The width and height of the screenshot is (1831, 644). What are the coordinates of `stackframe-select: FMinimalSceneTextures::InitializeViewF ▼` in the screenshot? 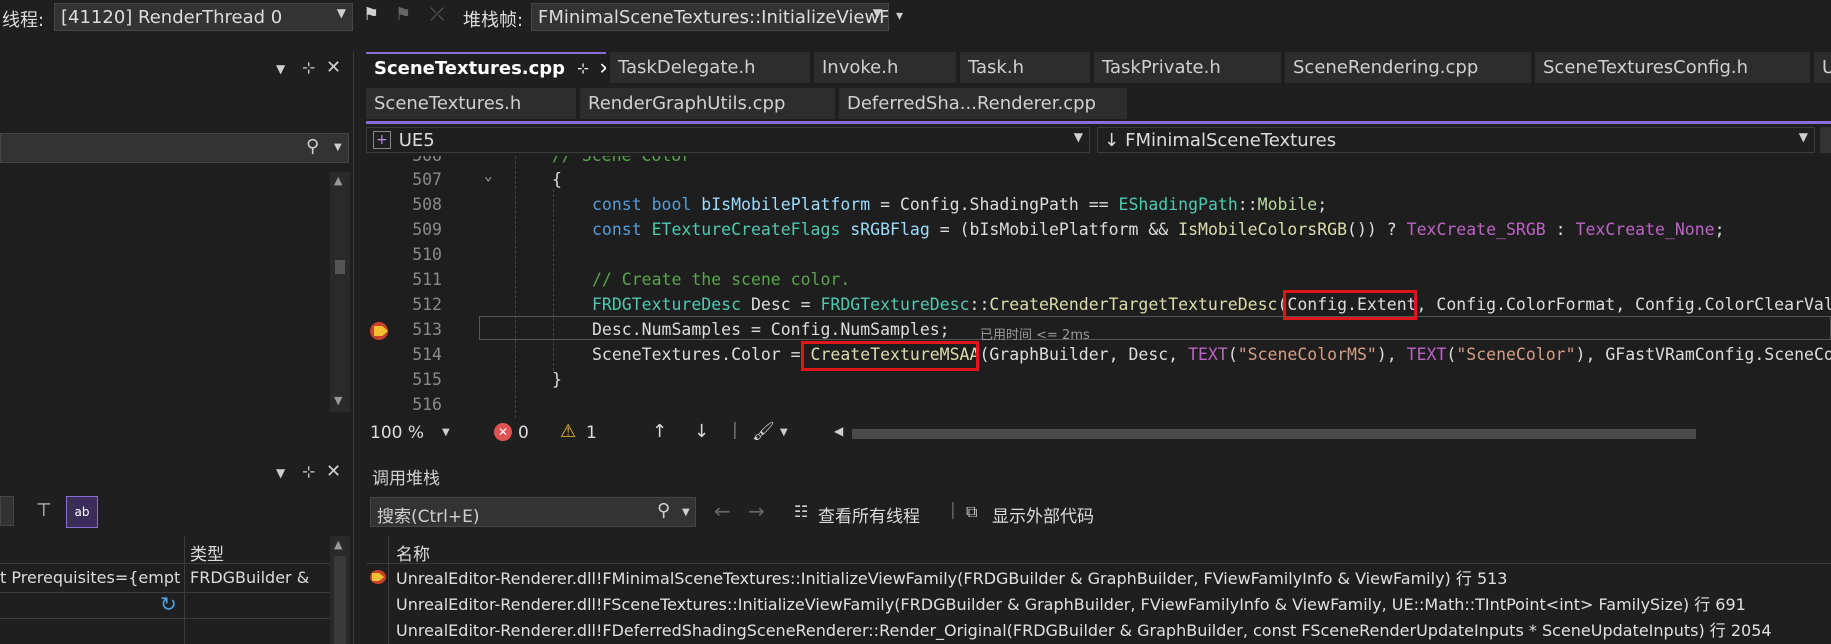 It's located at (710, 17).